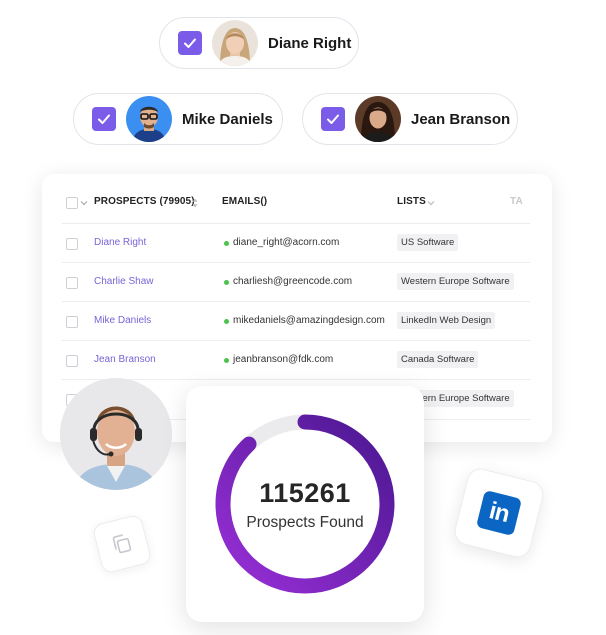 The height and width of the screenshot is (635, 606). Describe the element at coordinates (410, 119) in the screenshot. I see `chip-jean-branson: Jean Branson` at that location.